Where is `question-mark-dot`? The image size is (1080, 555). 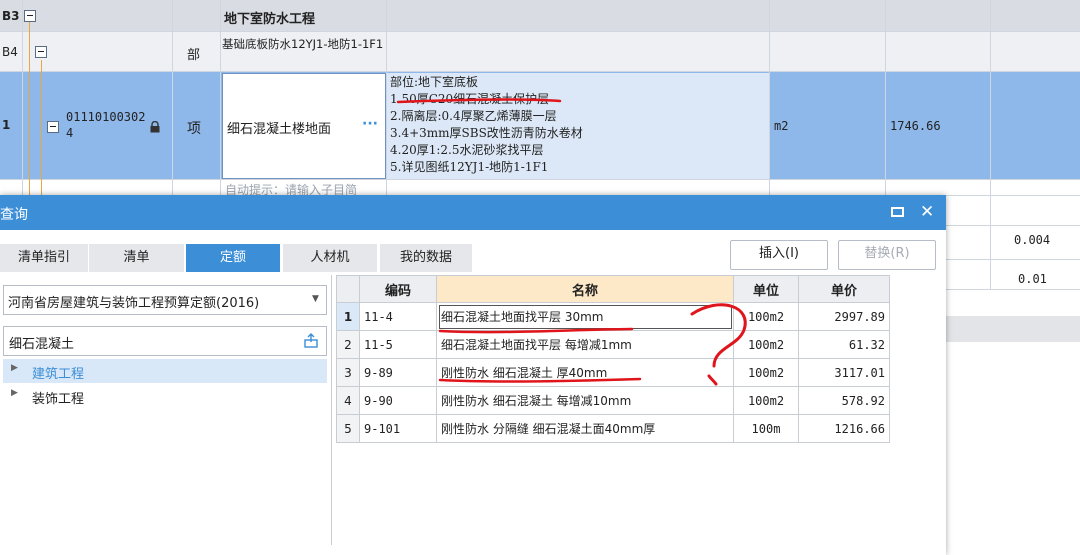 question-mark-dot is located at coordinates (712, 380).